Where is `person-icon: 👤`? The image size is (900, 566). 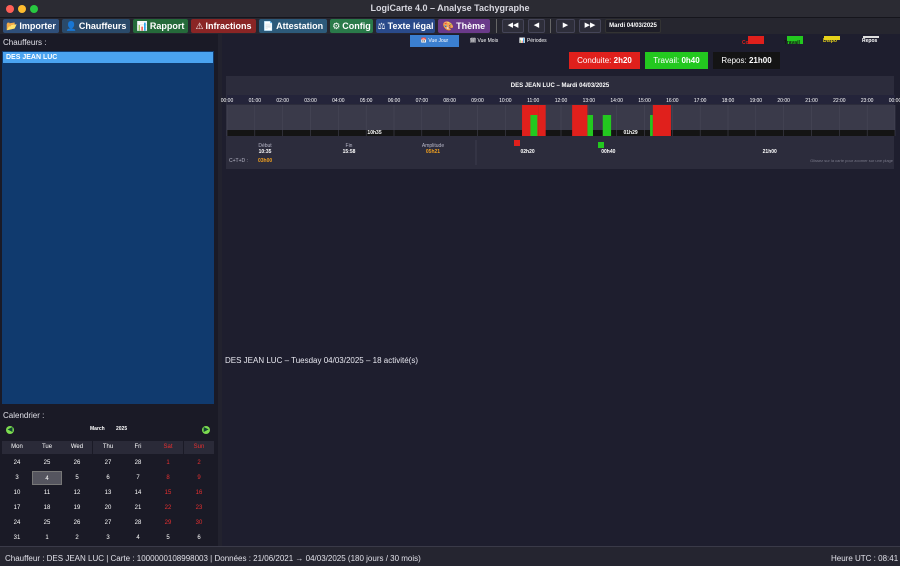
person-icon: 👤 is located at coordinates (71, 26).